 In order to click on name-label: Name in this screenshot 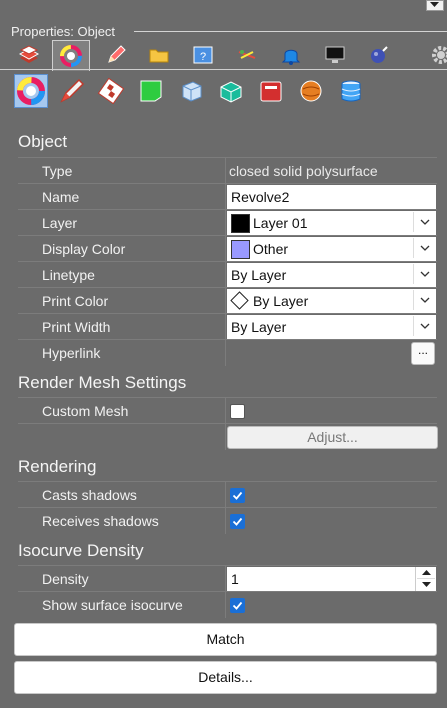, I will do `click(61, 197)`.